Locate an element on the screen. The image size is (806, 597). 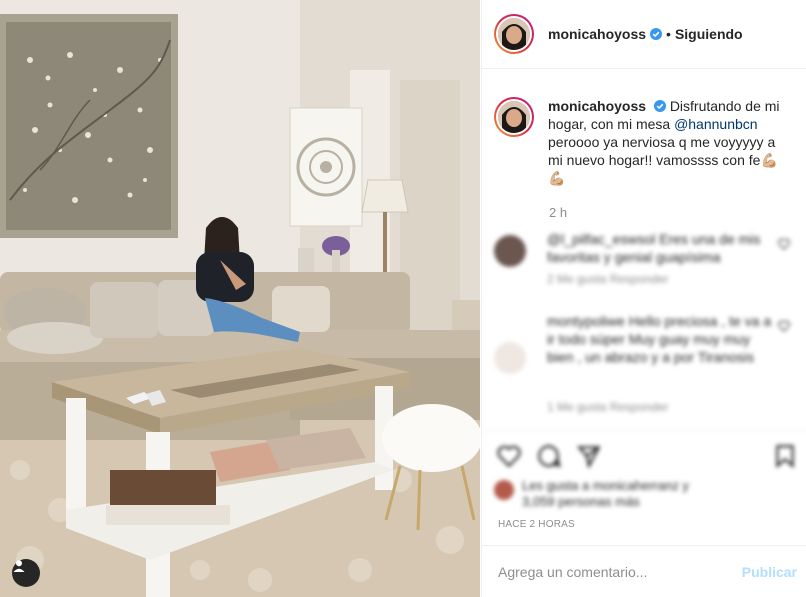
heart-icon is located at coordinates (509, 456).